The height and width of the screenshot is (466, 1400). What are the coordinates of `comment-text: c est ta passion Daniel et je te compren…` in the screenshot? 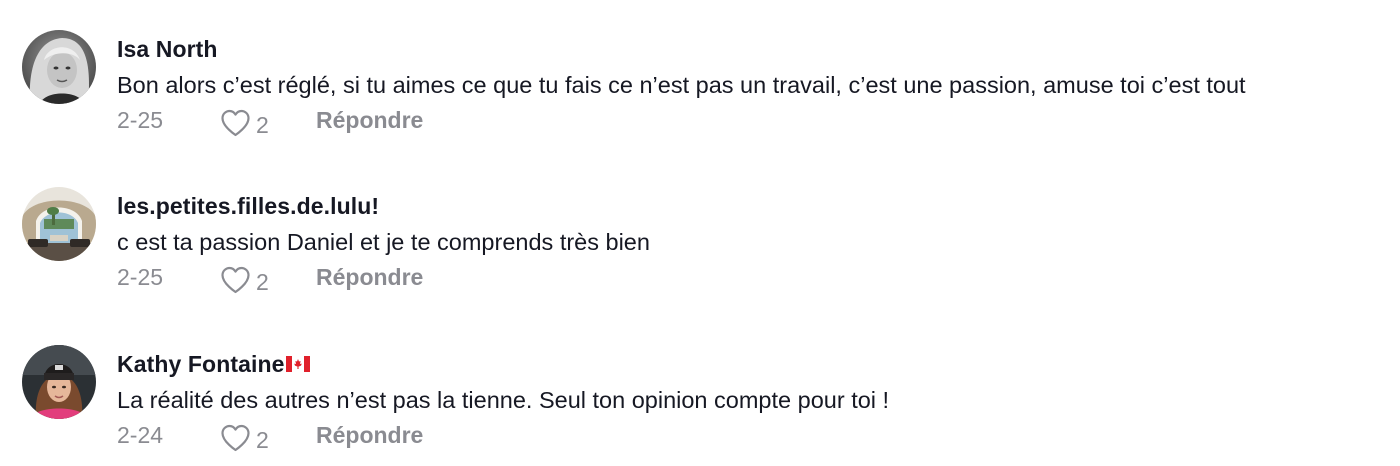 It's located at (383, 242).